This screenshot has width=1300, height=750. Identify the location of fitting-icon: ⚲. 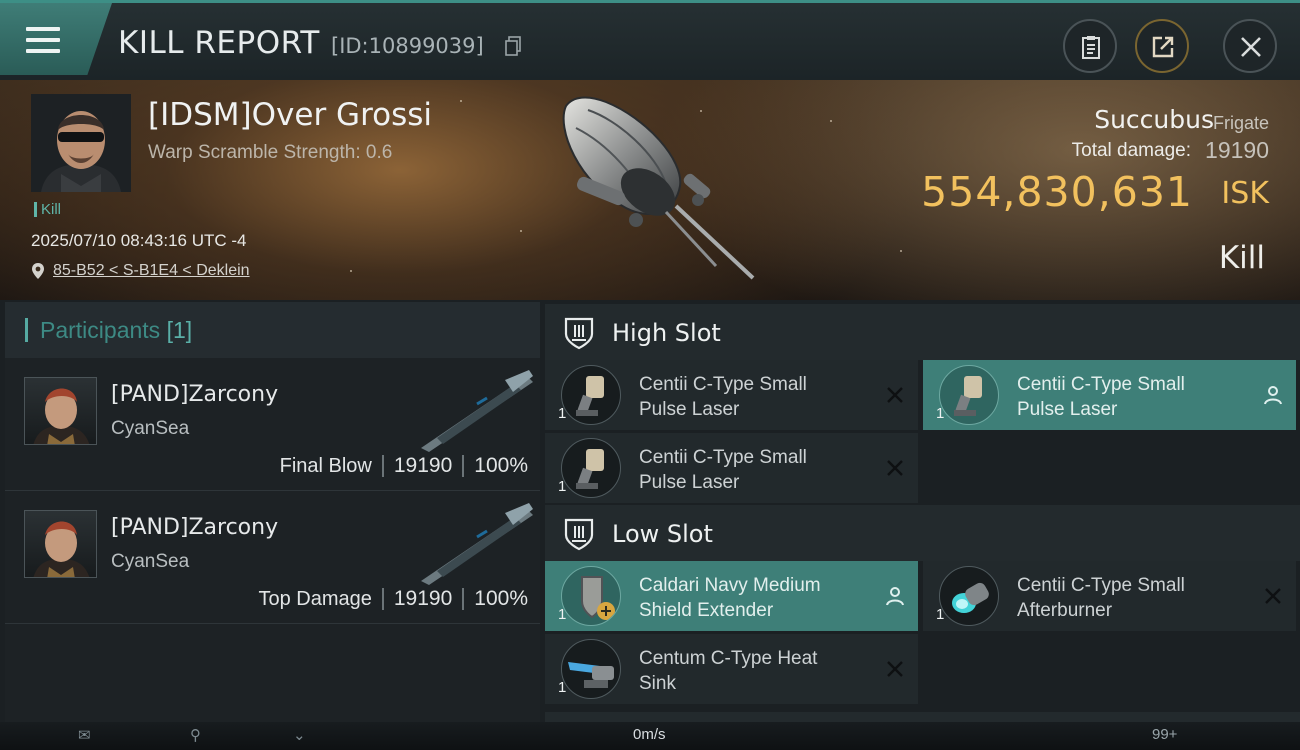
(195, 735).